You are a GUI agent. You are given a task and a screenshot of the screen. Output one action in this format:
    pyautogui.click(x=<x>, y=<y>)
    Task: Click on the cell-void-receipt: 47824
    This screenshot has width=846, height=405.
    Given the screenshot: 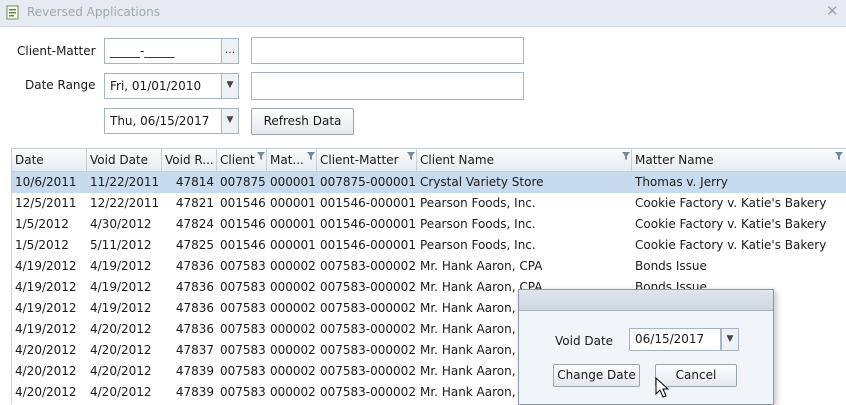 What is the action you would take?
    pyautogui.click(x=194, y=224)
    